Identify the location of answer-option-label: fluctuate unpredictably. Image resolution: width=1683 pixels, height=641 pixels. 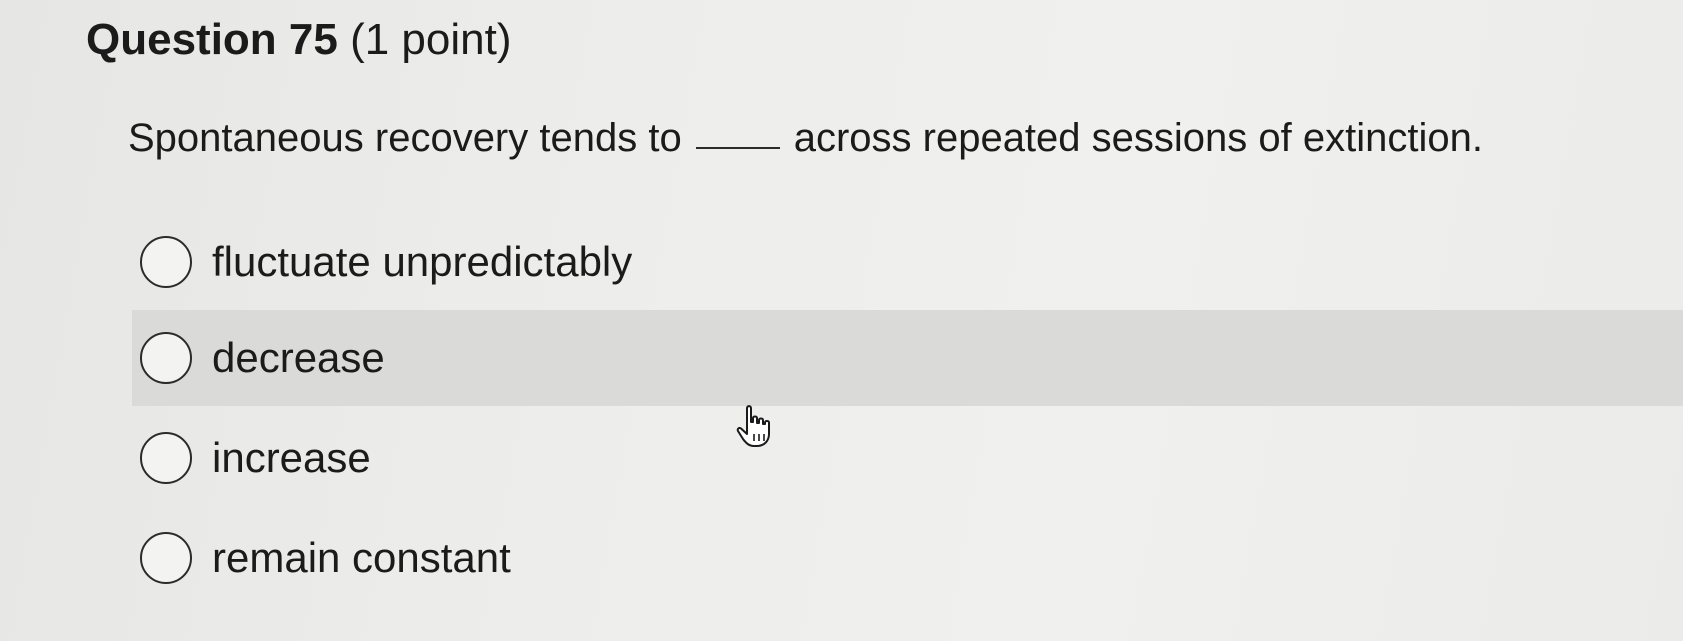
(422, 261).